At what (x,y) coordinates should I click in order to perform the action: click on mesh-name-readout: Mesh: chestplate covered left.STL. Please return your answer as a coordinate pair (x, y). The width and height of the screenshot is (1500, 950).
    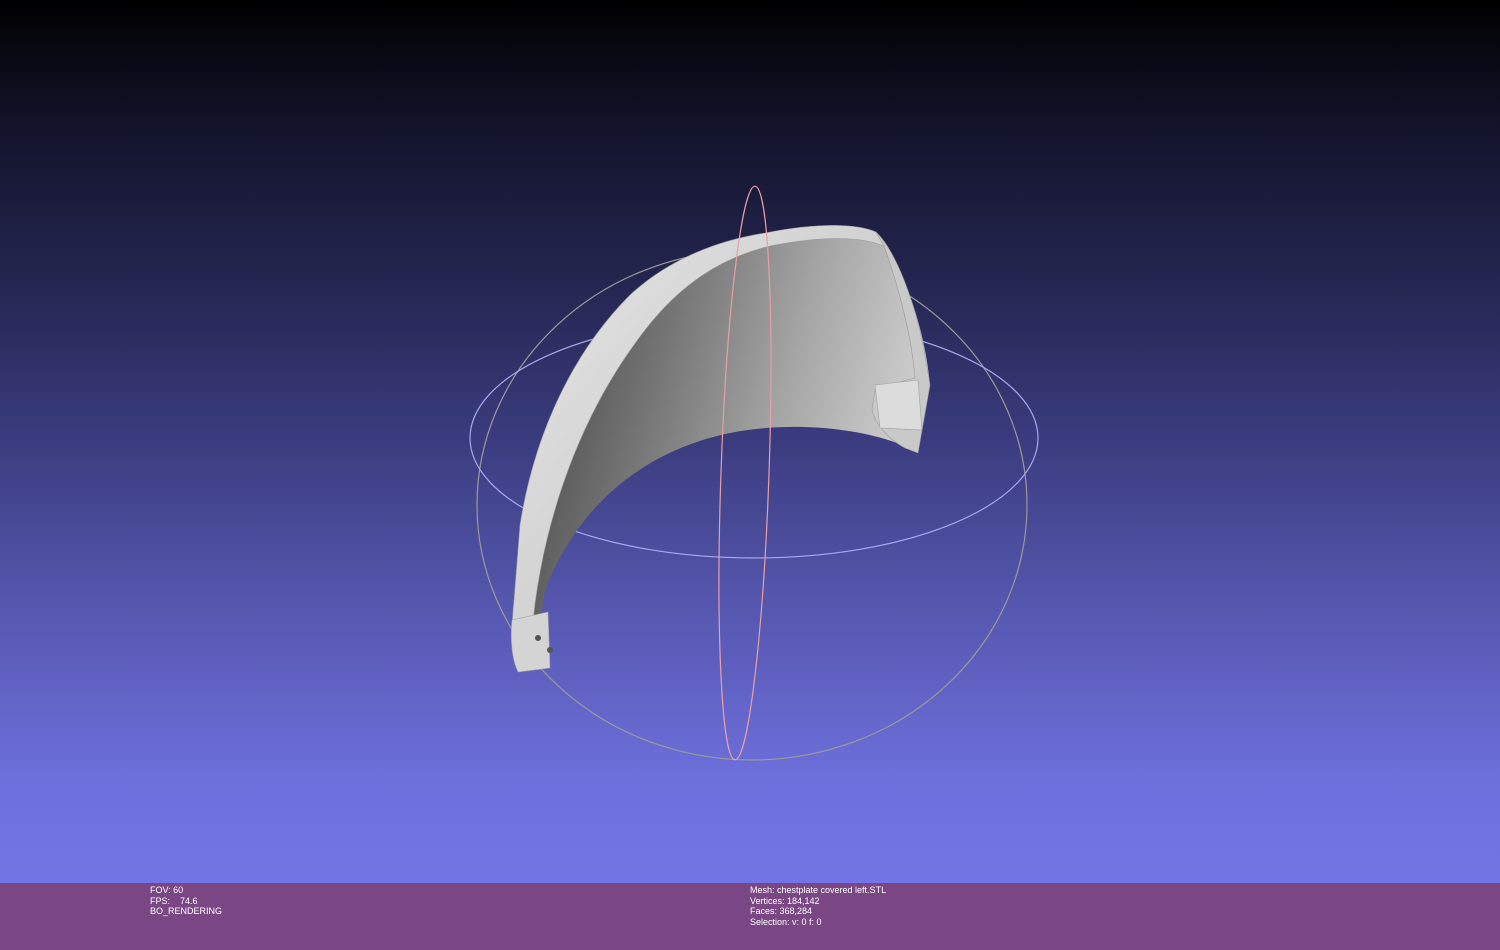
    Looking at the image, I should click on (818, 890).